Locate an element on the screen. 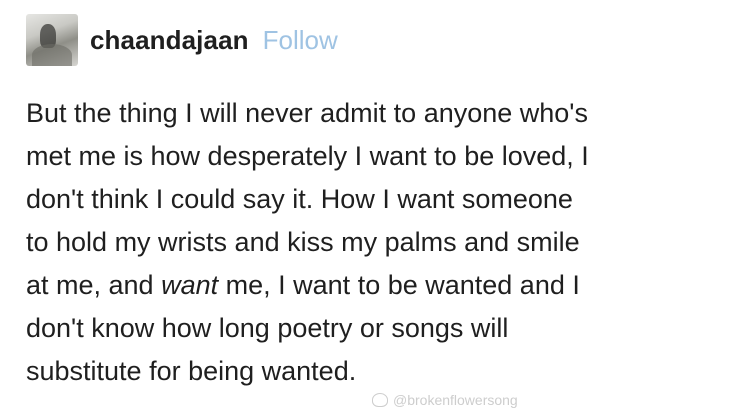 Image resolution: width=735 pixels, height=419 pixels. post-text-emphasis: want is located at coordinates (190, 285).